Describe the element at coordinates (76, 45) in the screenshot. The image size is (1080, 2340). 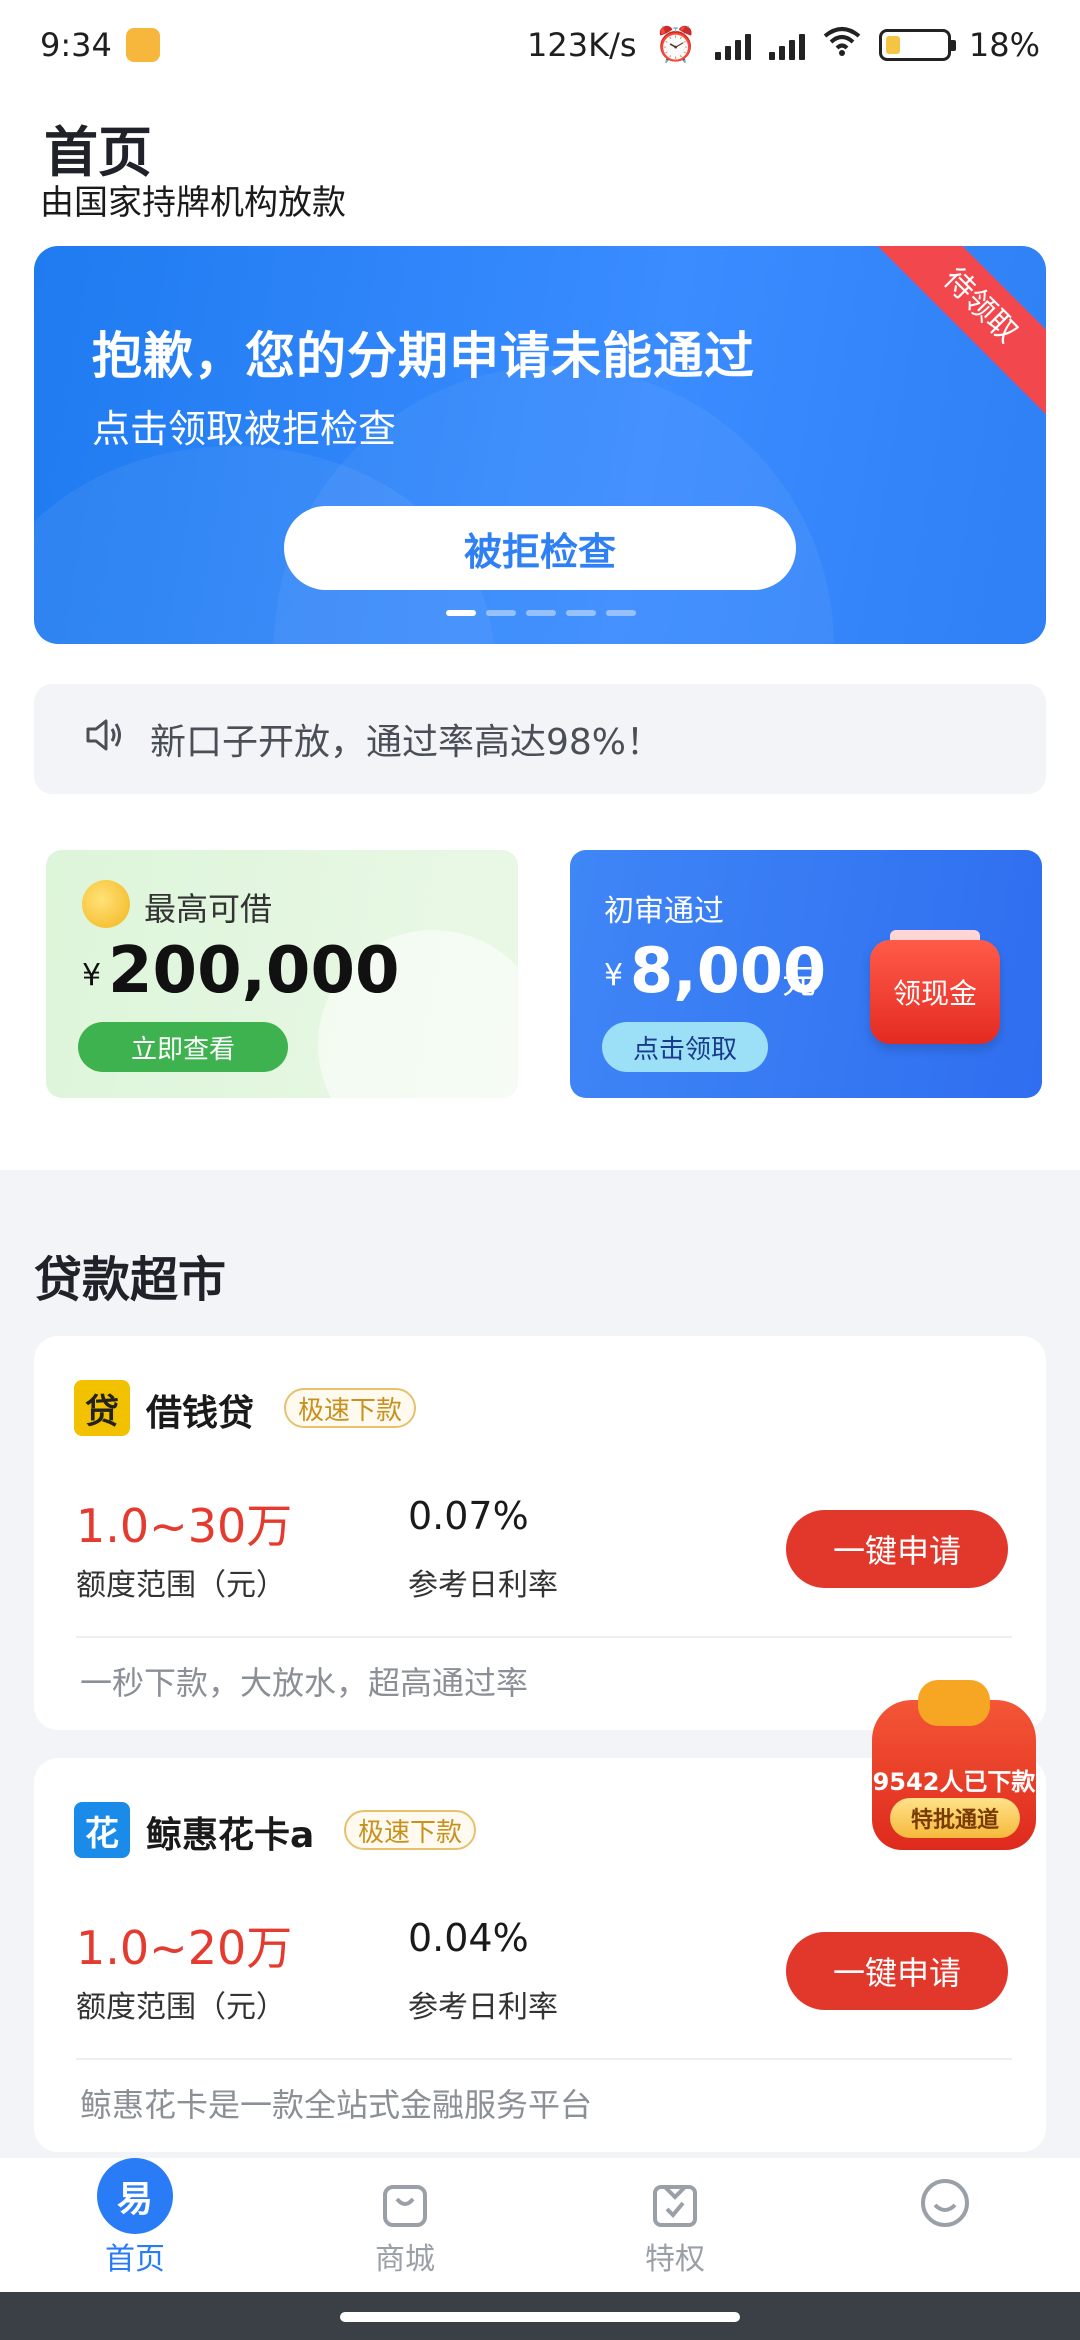
I see `status-time: 9:34` at that location.